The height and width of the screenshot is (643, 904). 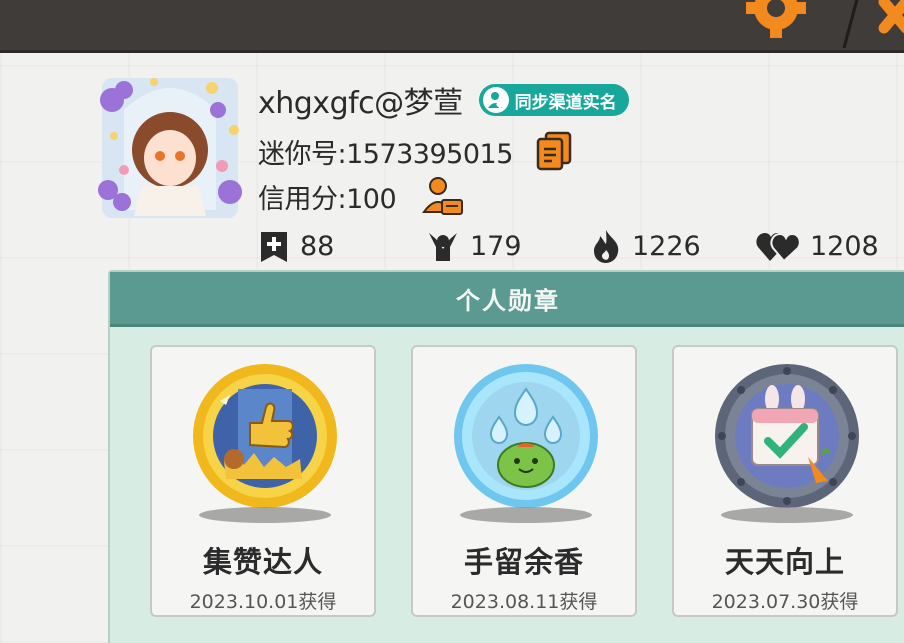 I want to click on badge-name: 集赞达人, so click(x=262, y=562).